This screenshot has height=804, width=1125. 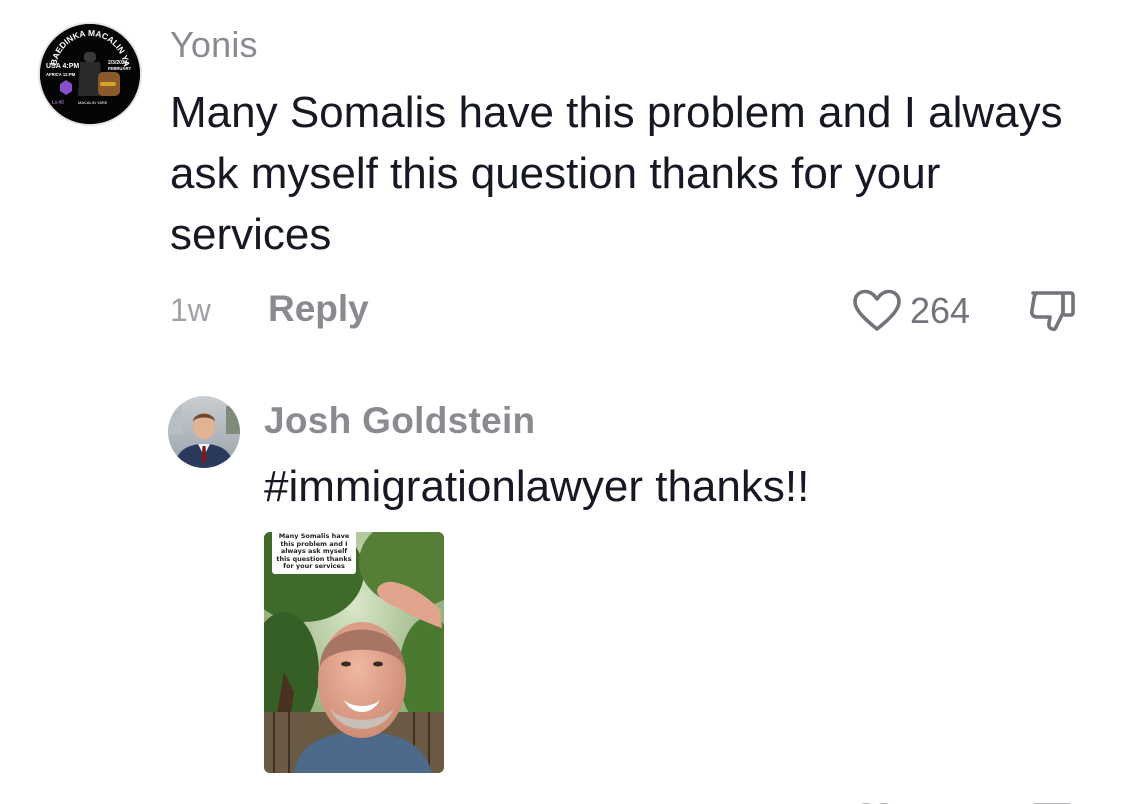 I want to click on reply-username: Josh Goldstein, so click(x=399, y=421).